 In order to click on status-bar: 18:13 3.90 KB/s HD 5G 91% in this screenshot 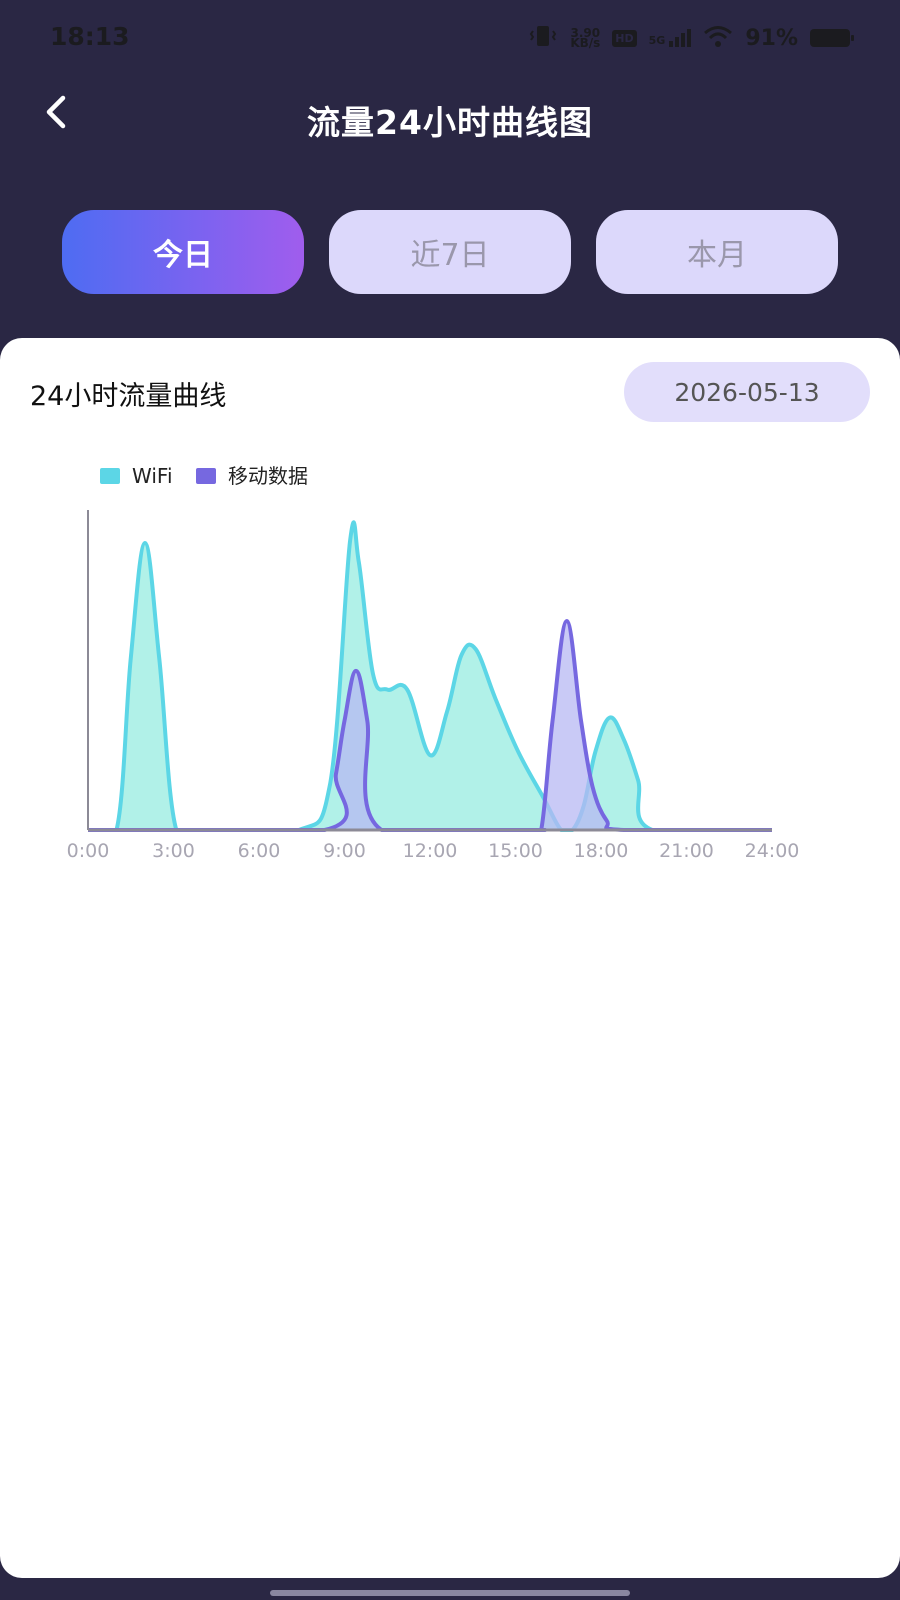, I will do `click(450, 39)`.